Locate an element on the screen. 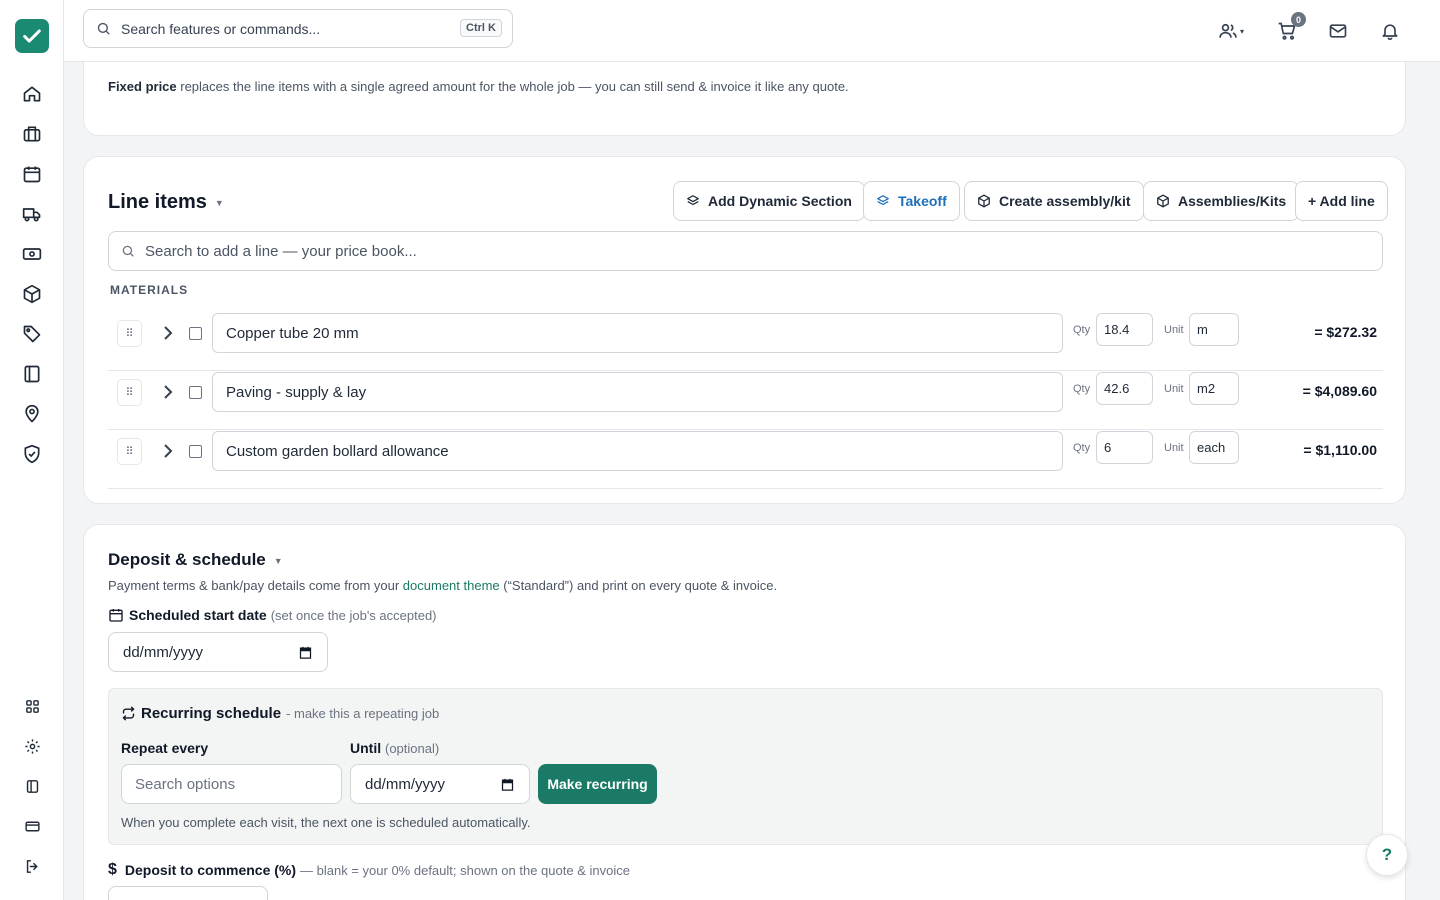 Image resolution: width=1440 pixels, height=900 pixels. add-line-label: + Add line is located at coordinates (1341, 201).